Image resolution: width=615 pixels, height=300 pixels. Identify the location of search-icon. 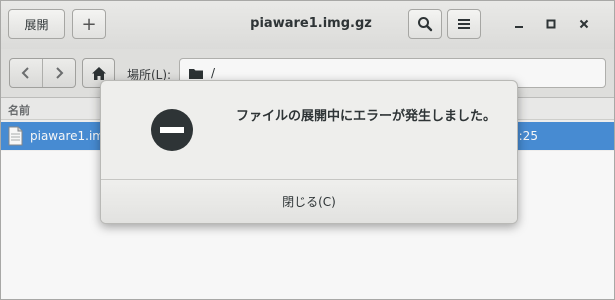
(425, 24).